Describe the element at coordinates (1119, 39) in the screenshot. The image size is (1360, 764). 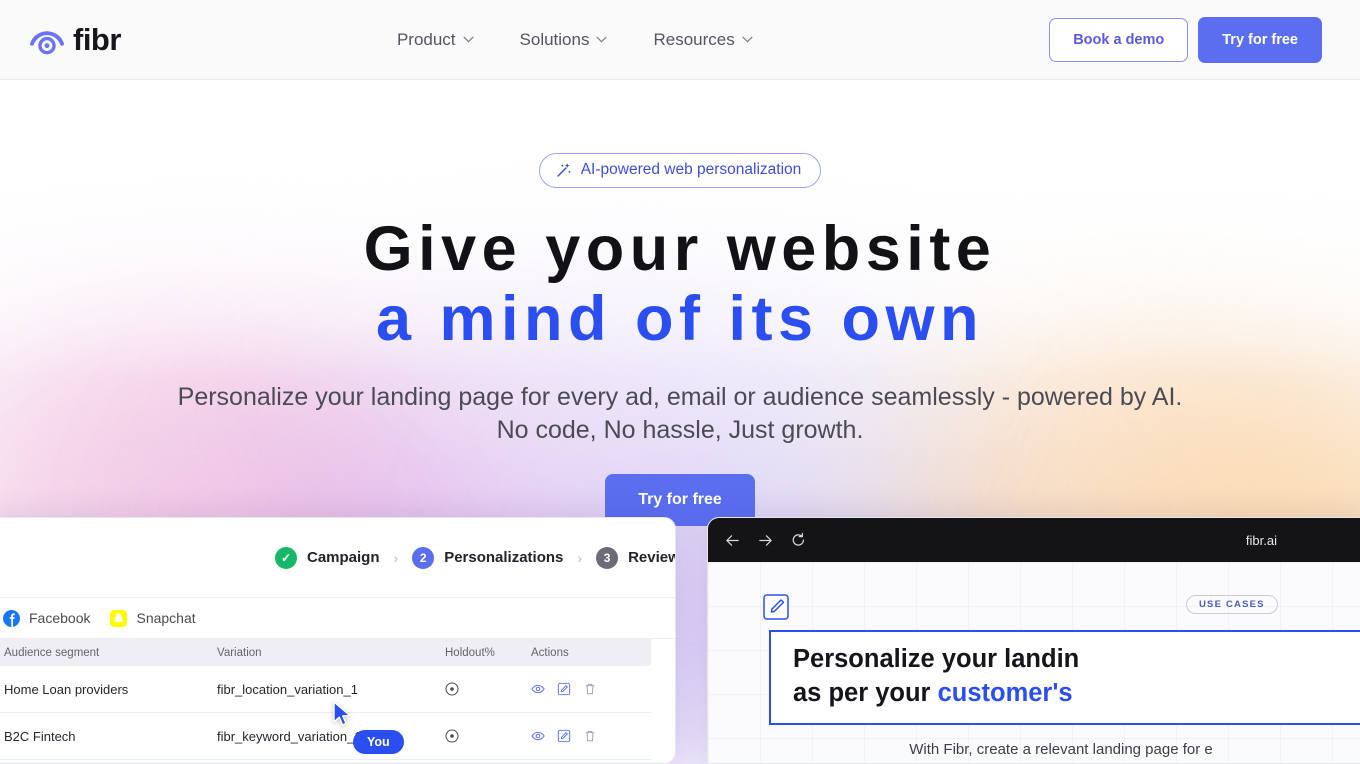
I see `book-demo-button: Book a demo` at that location.